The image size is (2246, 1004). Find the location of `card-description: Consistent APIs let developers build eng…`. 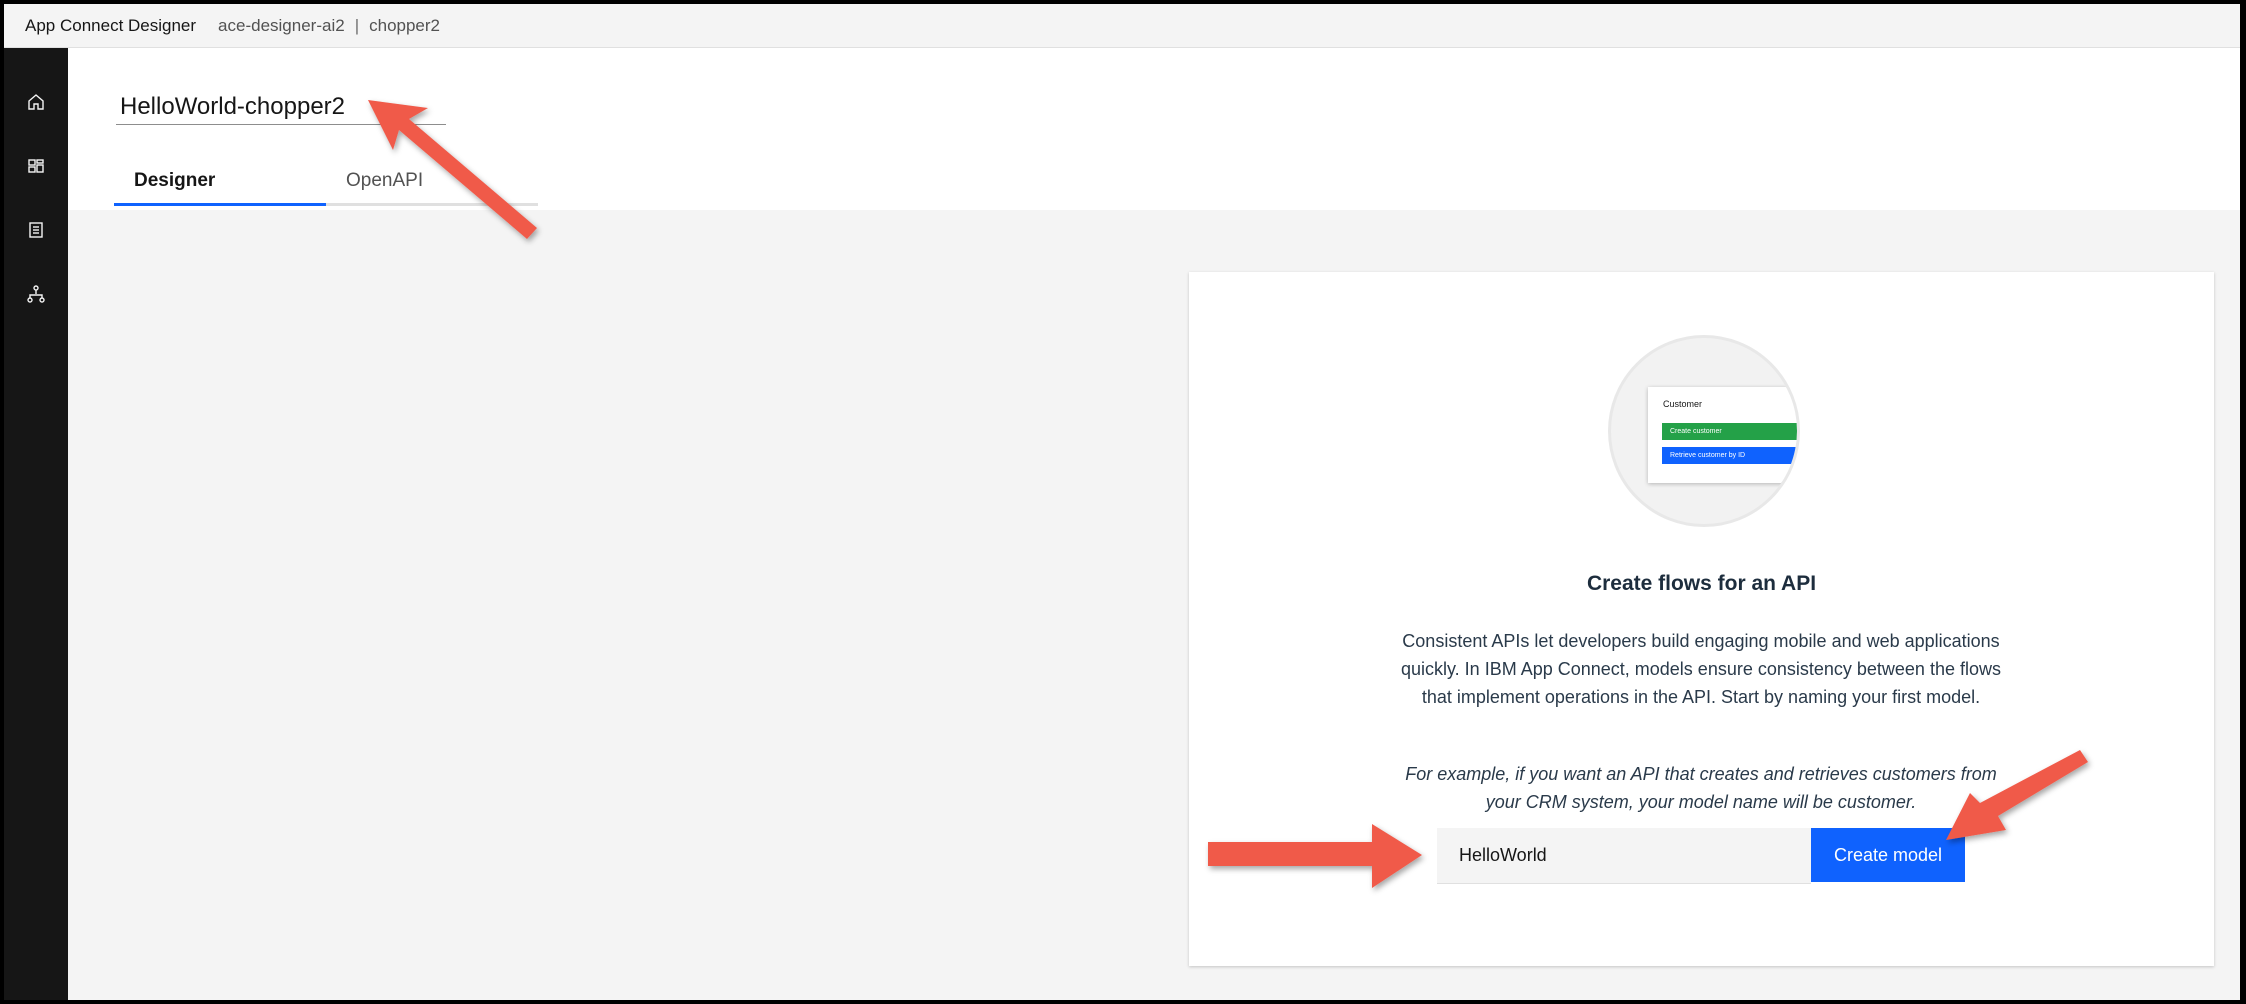

card-description: Consistent APIs let developers build eng… is located at coordinates (1701, 669).